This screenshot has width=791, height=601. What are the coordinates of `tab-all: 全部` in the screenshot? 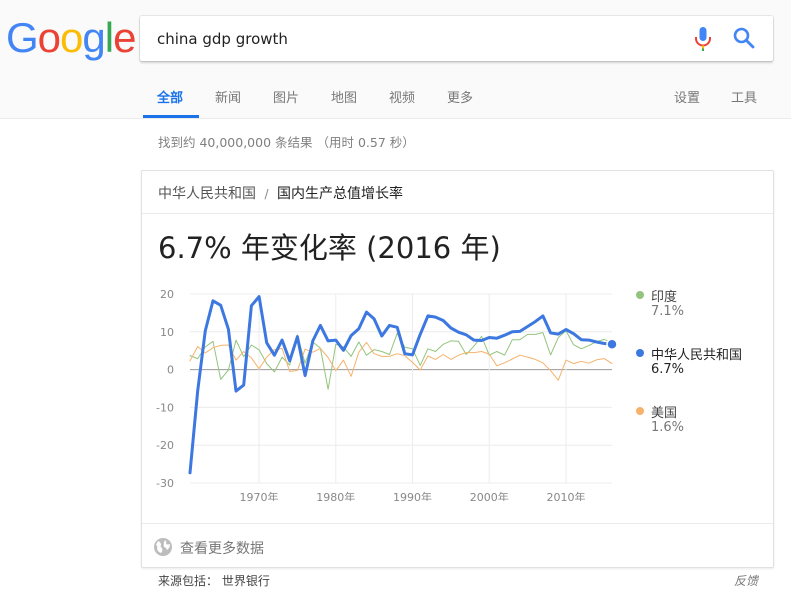 It's located at (170, 96).